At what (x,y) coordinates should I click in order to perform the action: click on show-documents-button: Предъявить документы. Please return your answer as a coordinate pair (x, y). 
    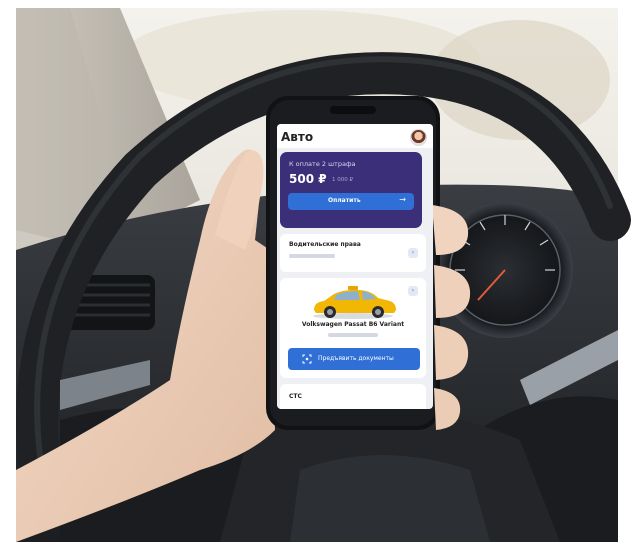
    Looking at the image, I should click on (354, 359).